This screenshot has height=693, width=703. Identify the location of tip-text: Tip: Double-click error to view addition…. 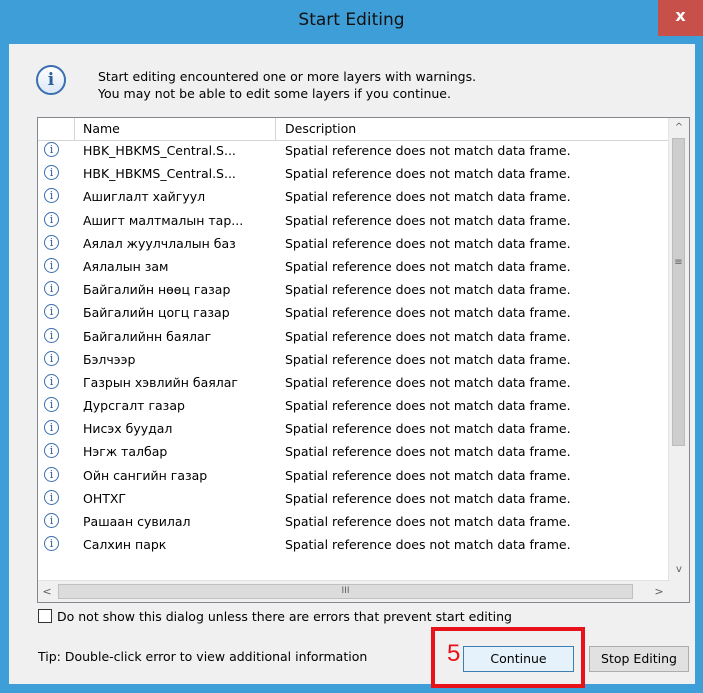
(203, 656).